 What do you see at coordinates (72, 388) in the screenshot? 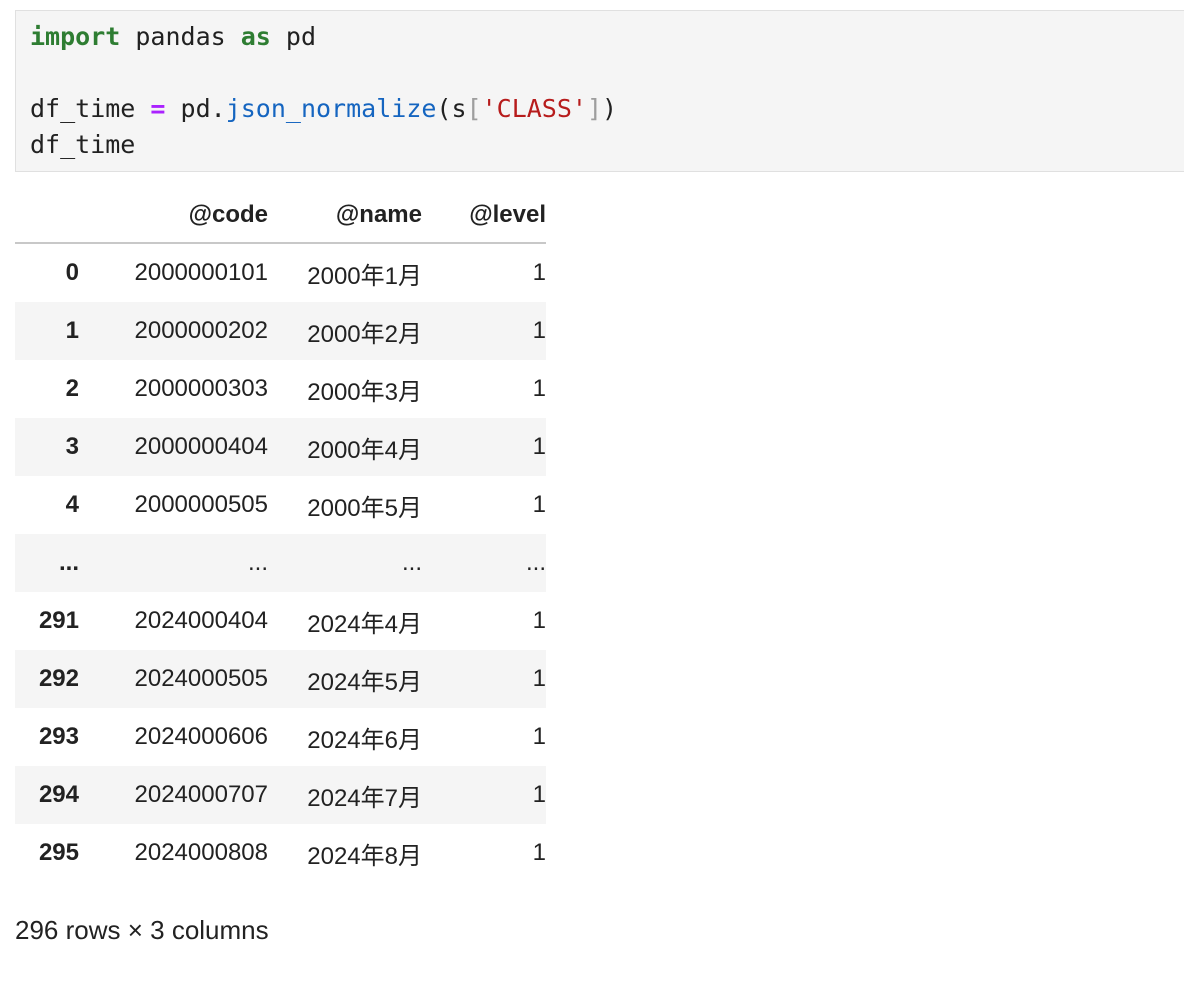
I see `row-index: 2` at bounding box center [72, 388].